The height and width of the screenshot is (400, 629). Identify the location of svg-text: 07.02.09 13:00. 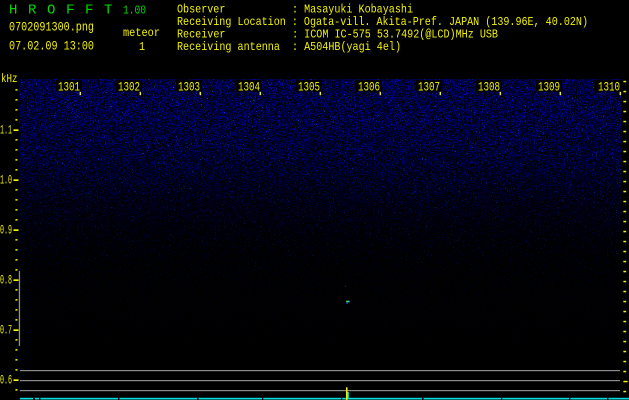
(51, 45).